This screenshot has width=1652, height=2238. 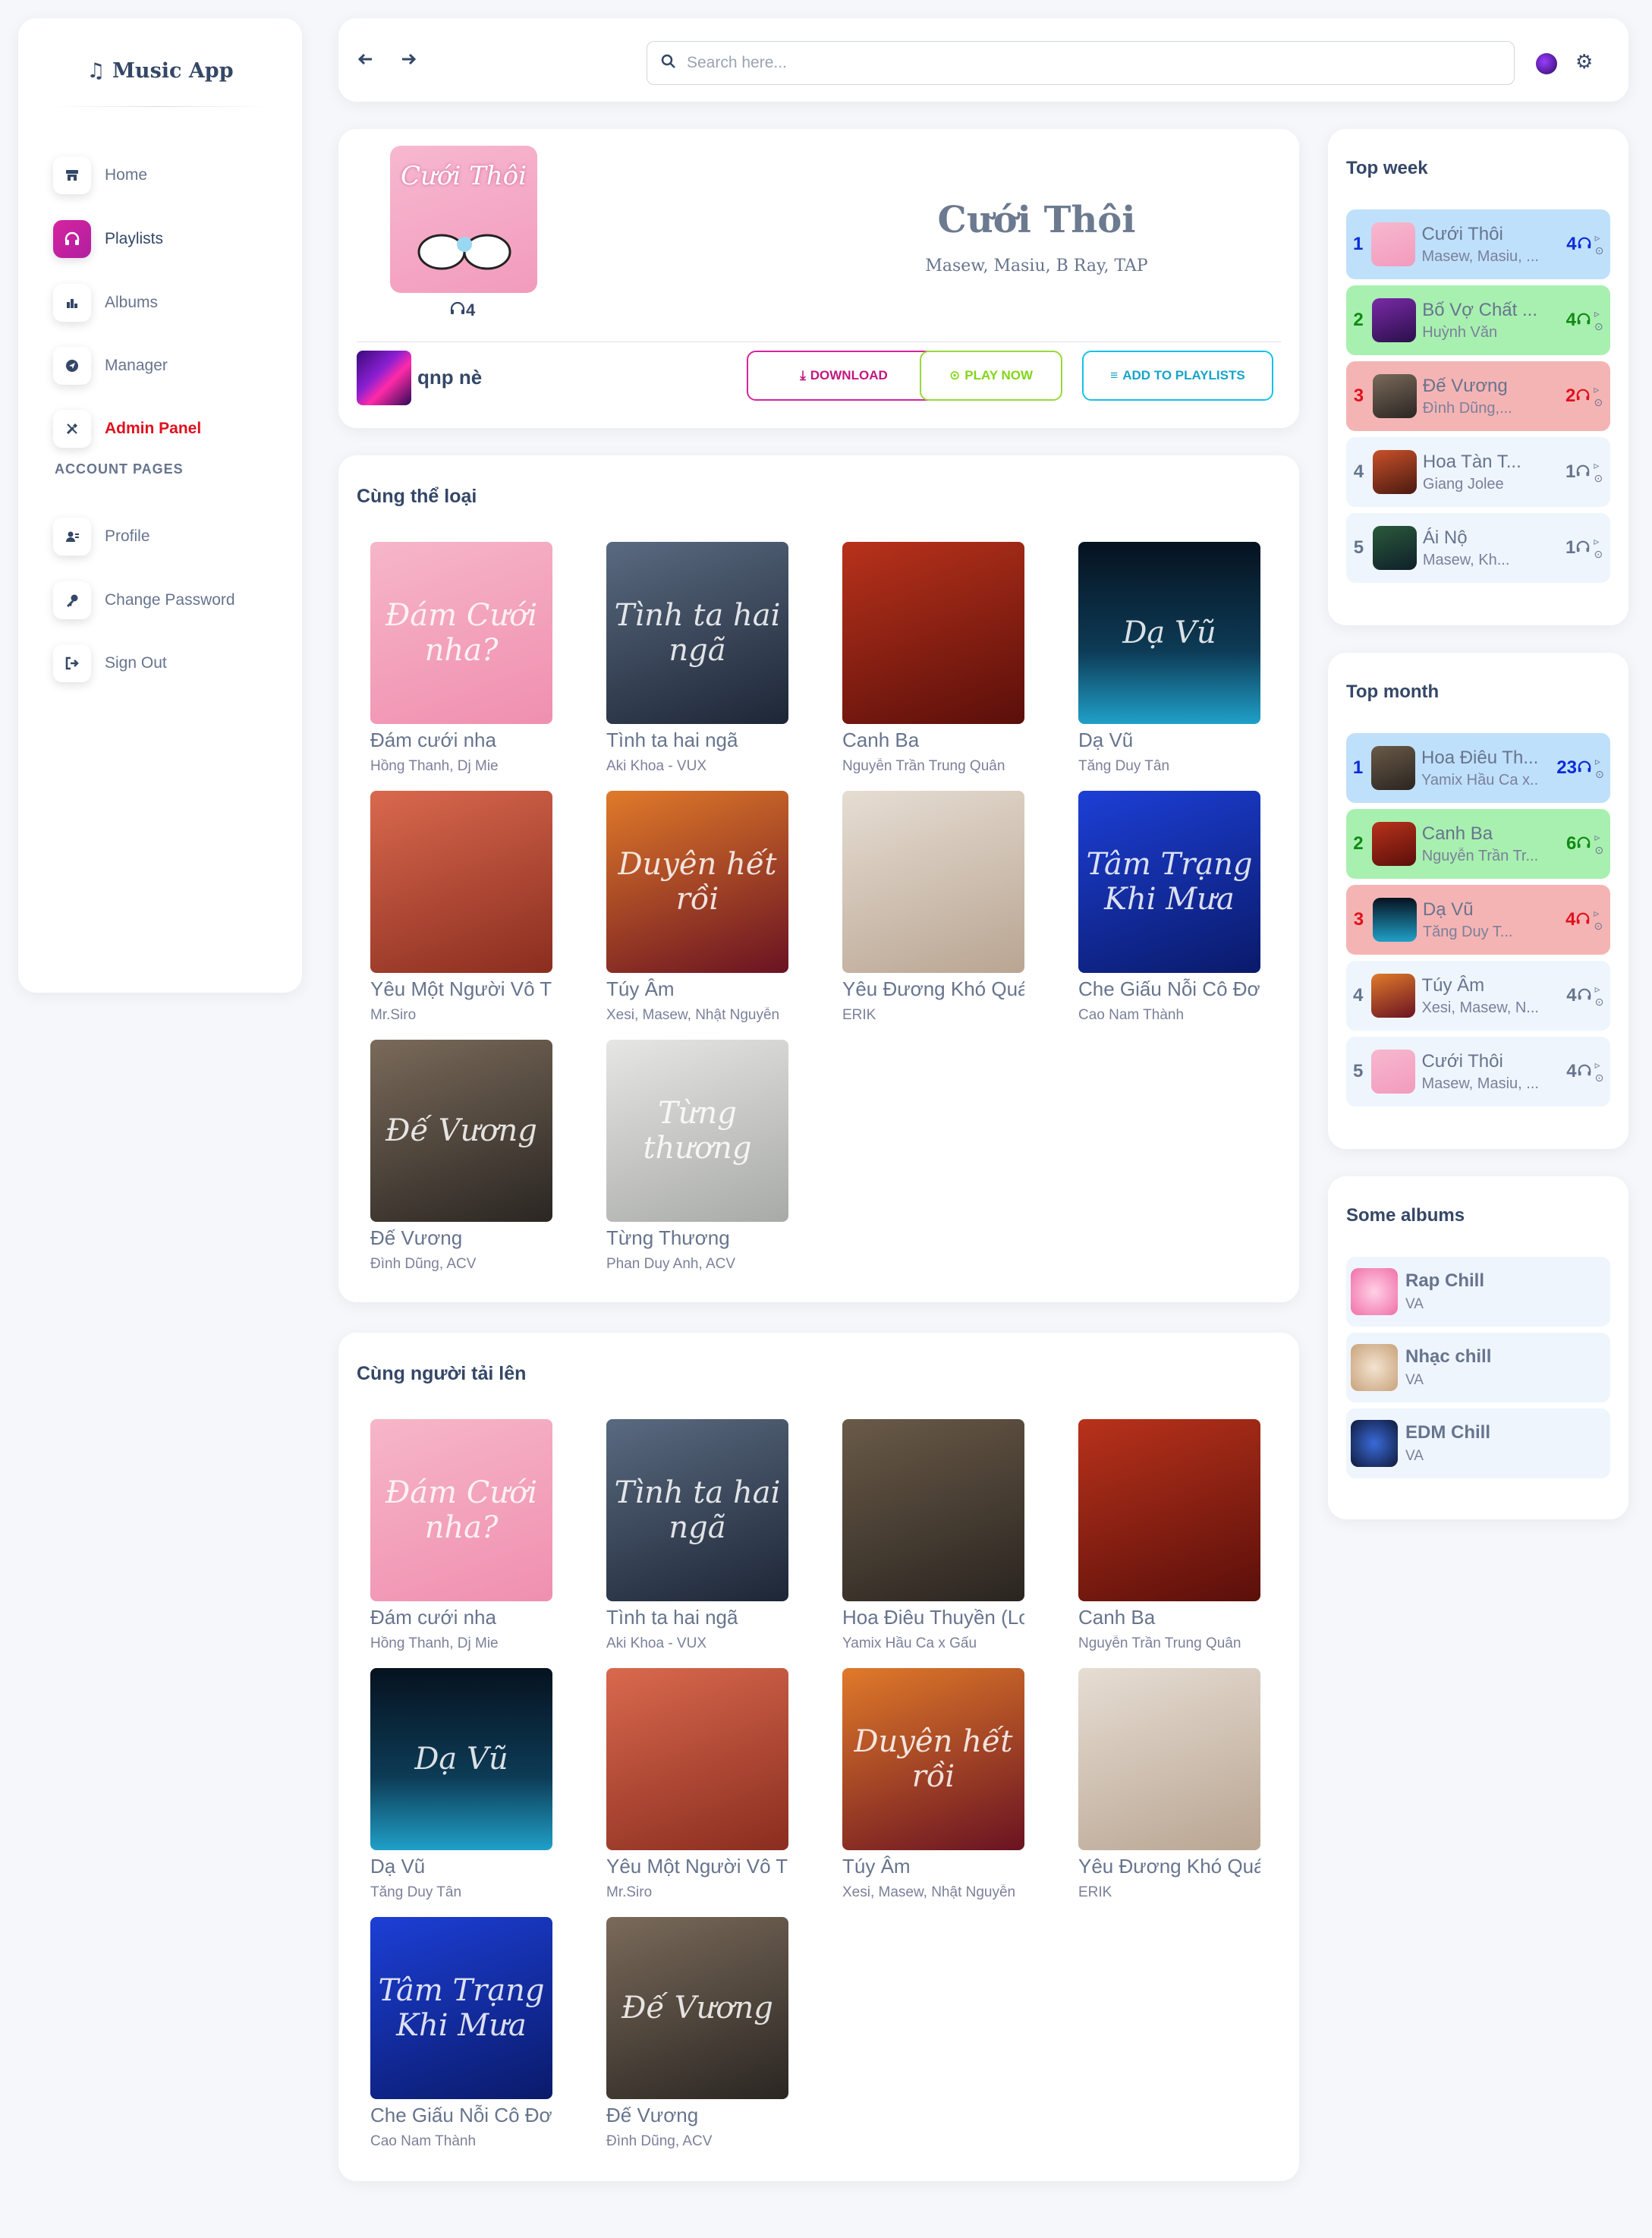 What do you see at coordinates (697, 1131) in the screenshot?
I see `song-cover: Từng thương` at bounding box center [697, 1131].